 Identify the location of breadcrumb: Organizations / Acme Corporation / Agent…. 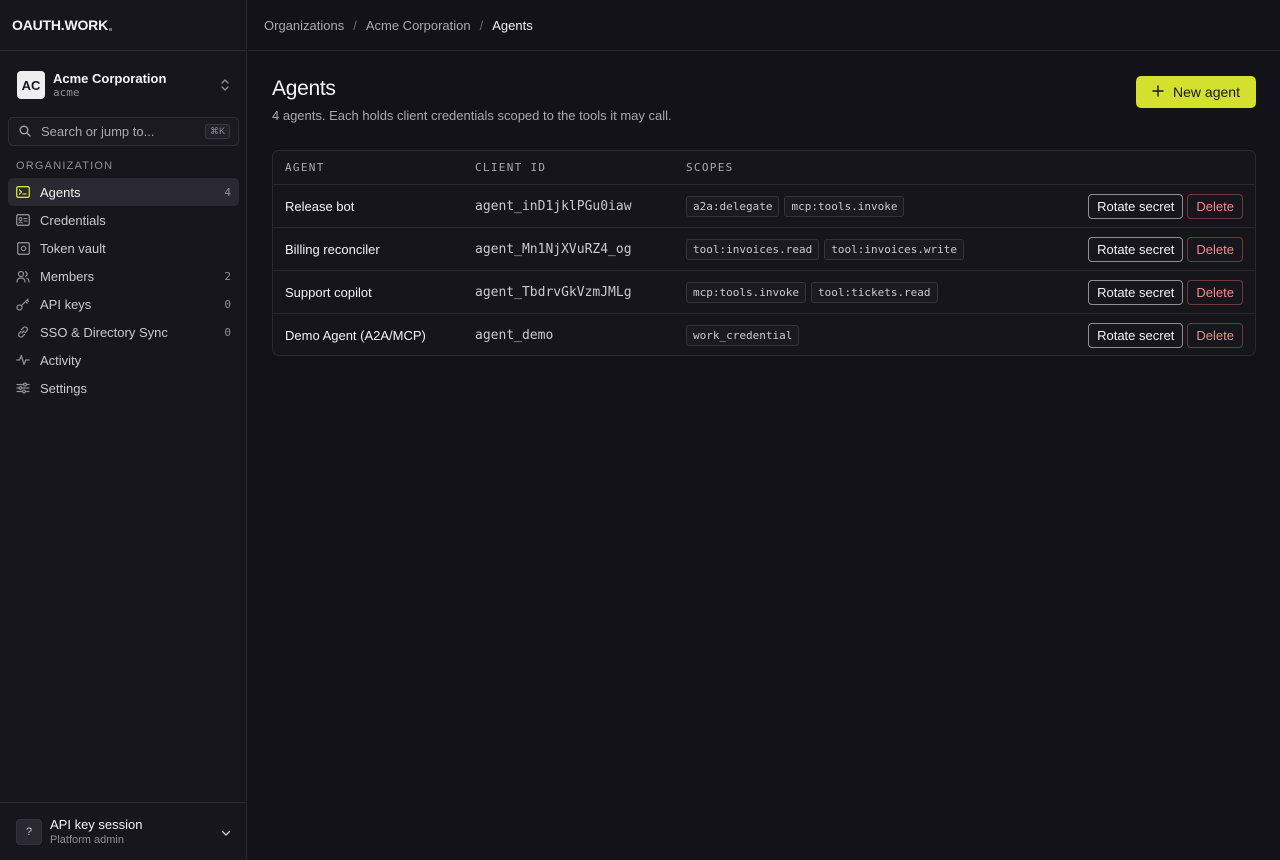
(764, 25).